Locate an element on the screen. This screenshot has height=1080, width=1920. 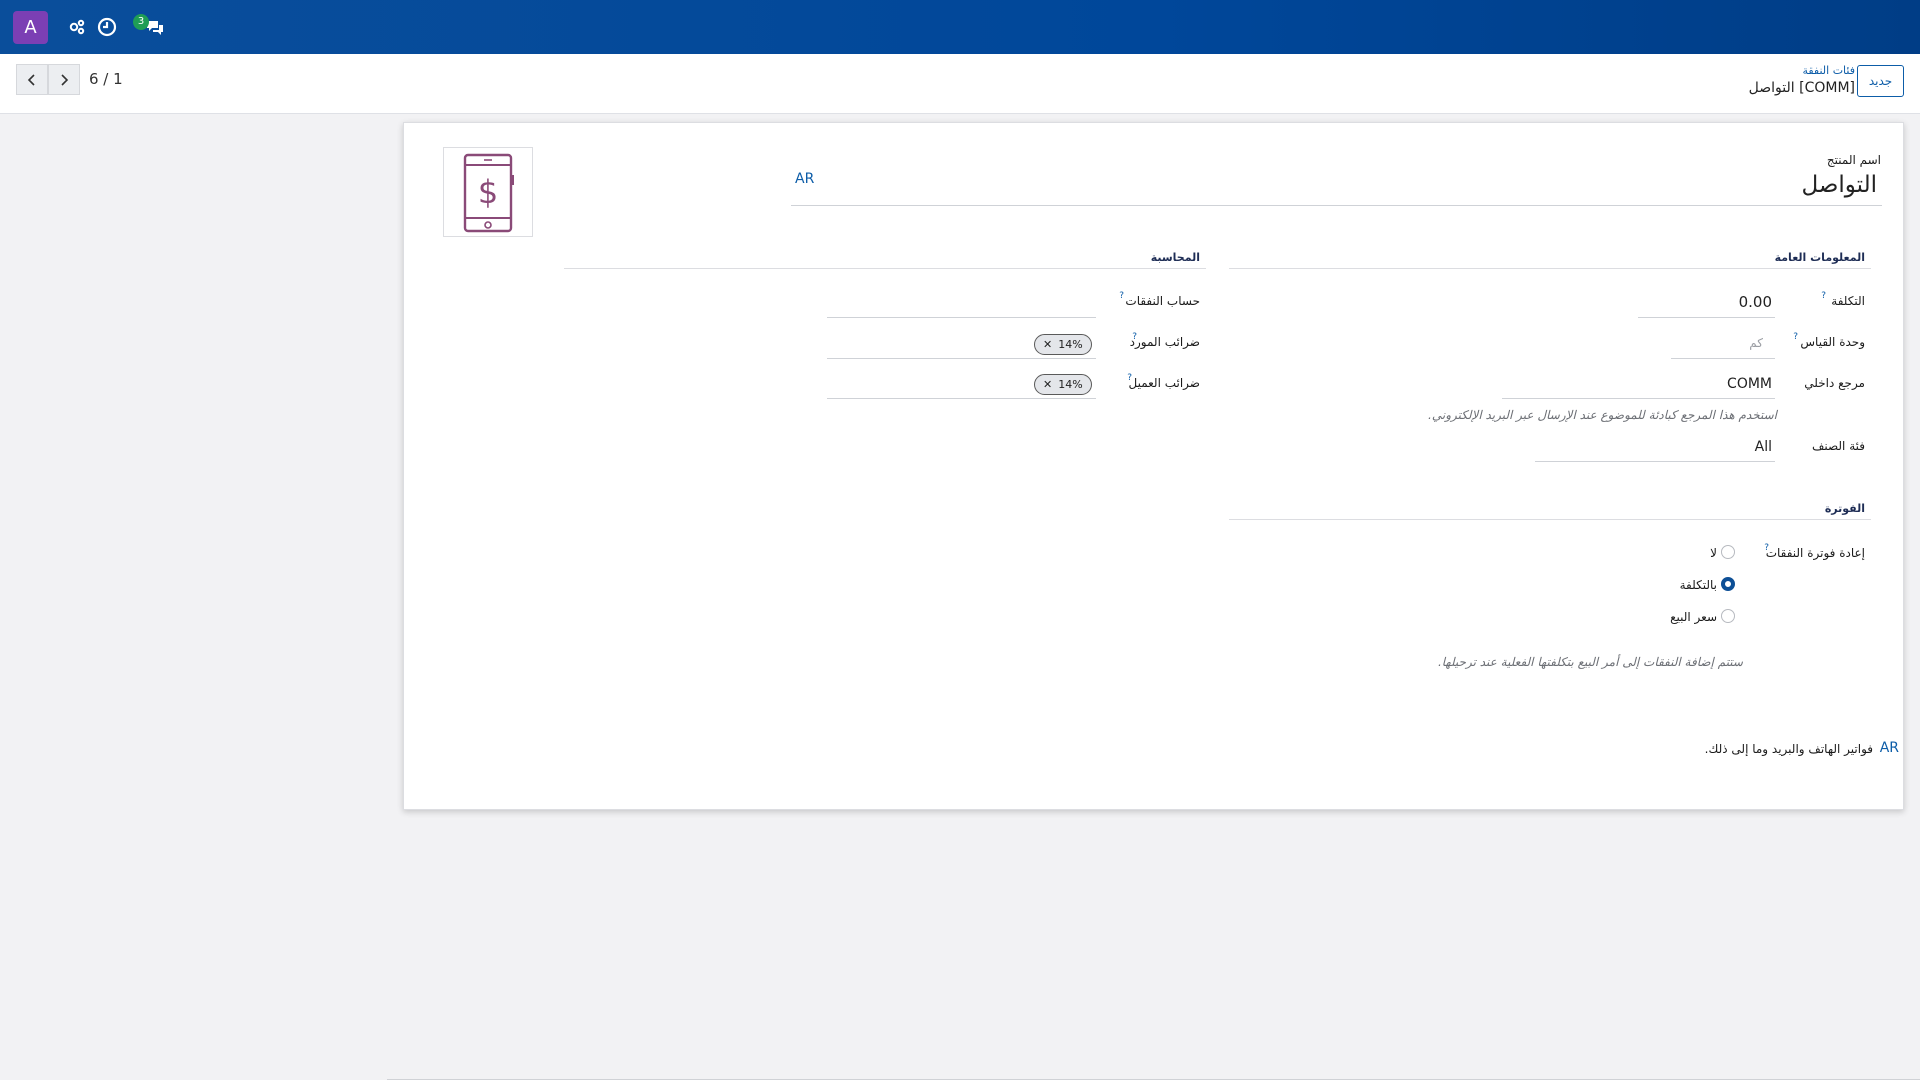
expense-account-help-icon: ? is located at coordinates (1121, 296).